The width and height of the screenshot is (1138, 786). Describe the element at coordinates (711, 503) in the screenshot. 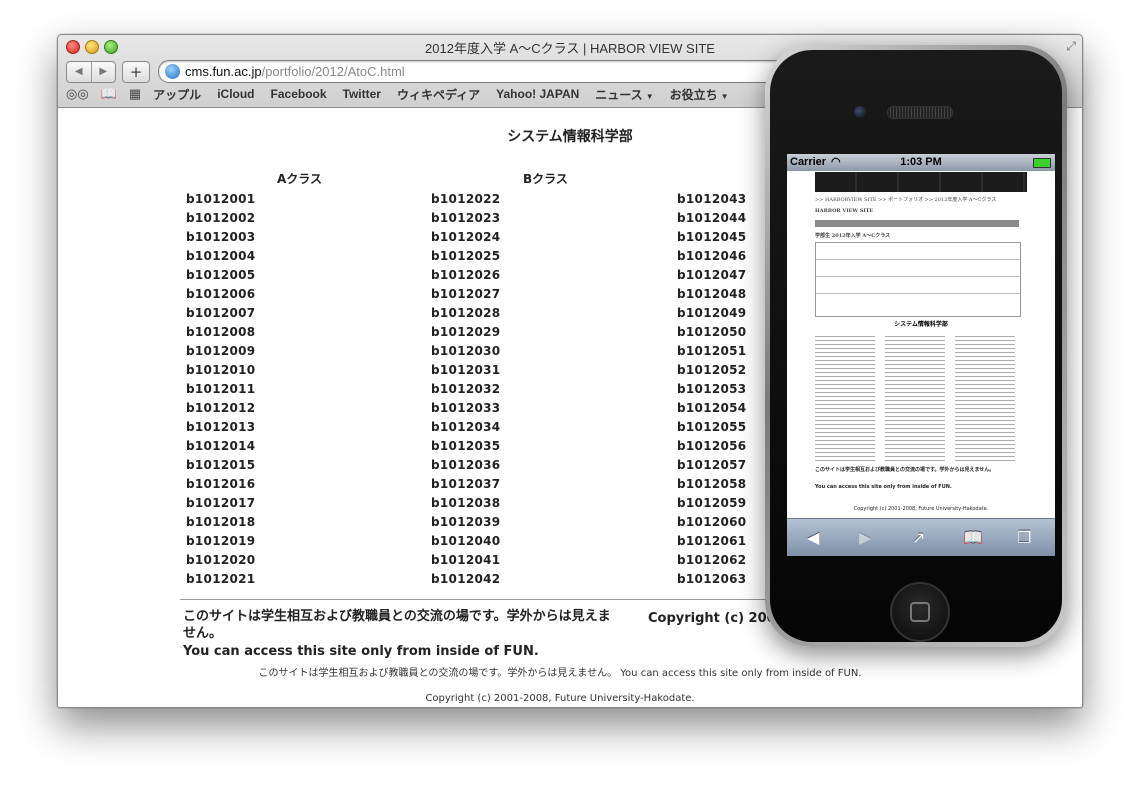

I see `student-id: b1012059` at that location.